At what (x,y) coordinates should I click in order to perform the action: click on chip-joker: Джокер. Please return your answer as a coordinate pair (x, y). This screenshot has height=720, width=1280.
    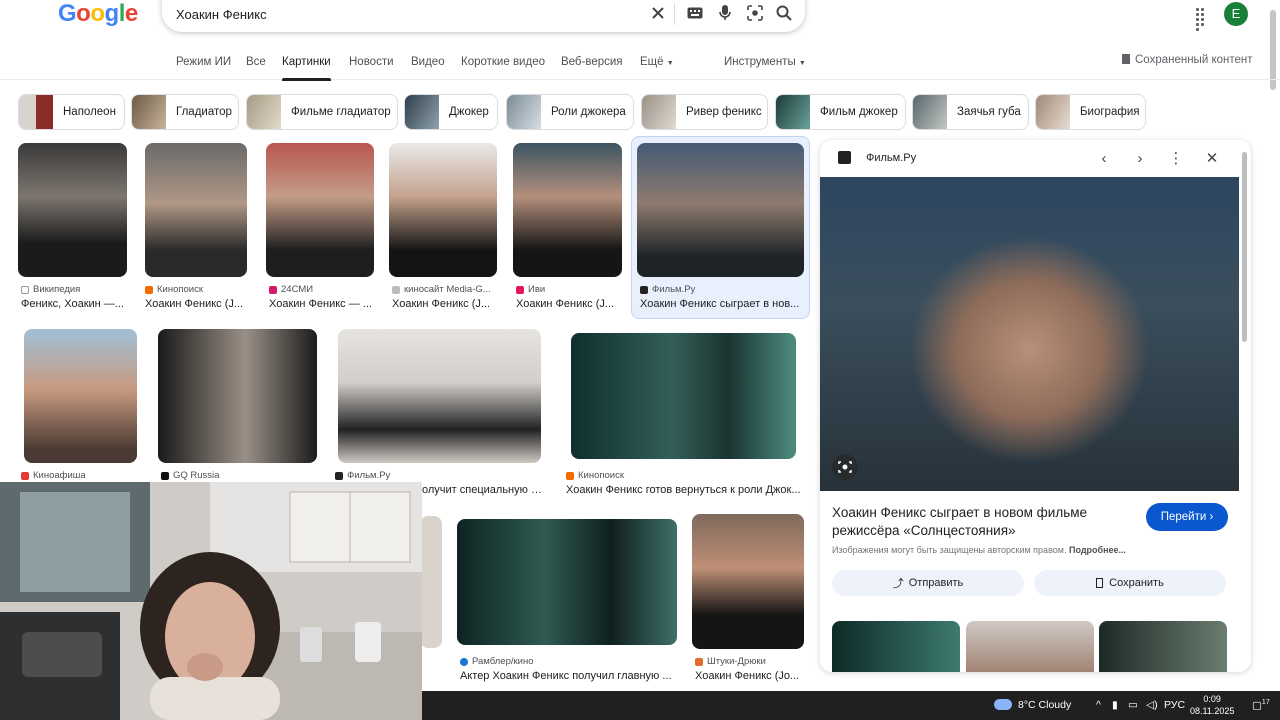
    Looking at the image, I should click on (451, 112).